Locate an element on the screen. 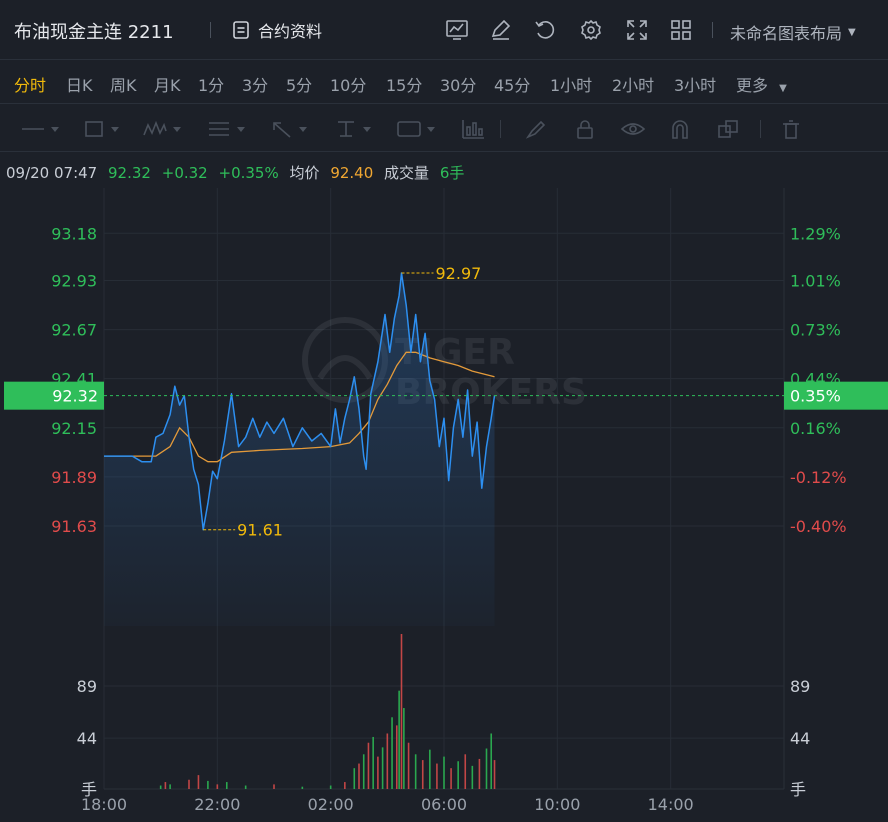 This screenshot has height=822, width=888. indicator-tool-icon is located at coordinates (473, 129).